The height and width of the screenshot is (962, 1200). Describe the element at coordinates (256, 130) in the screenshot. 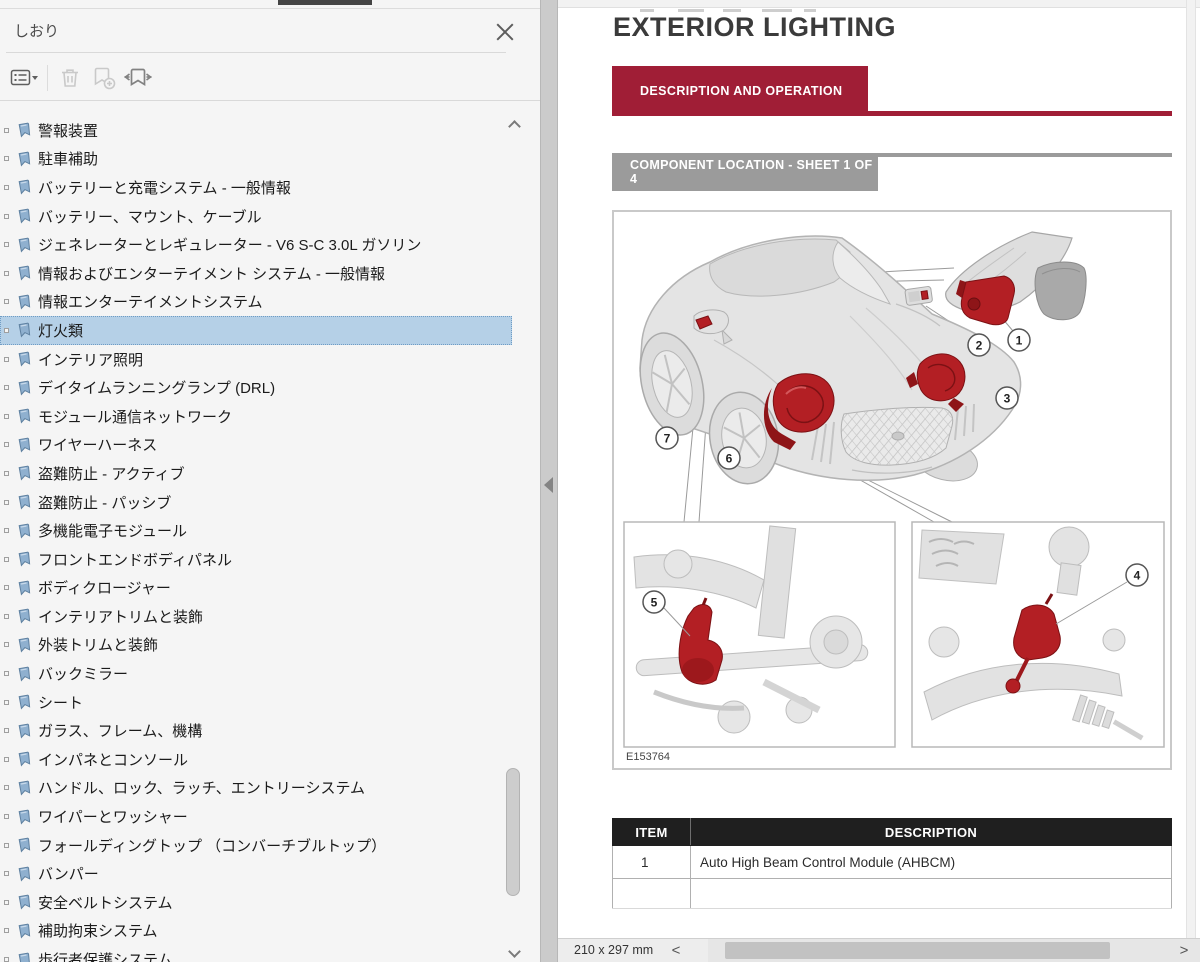

I see `bookmark-item: 警報装置` at that location.